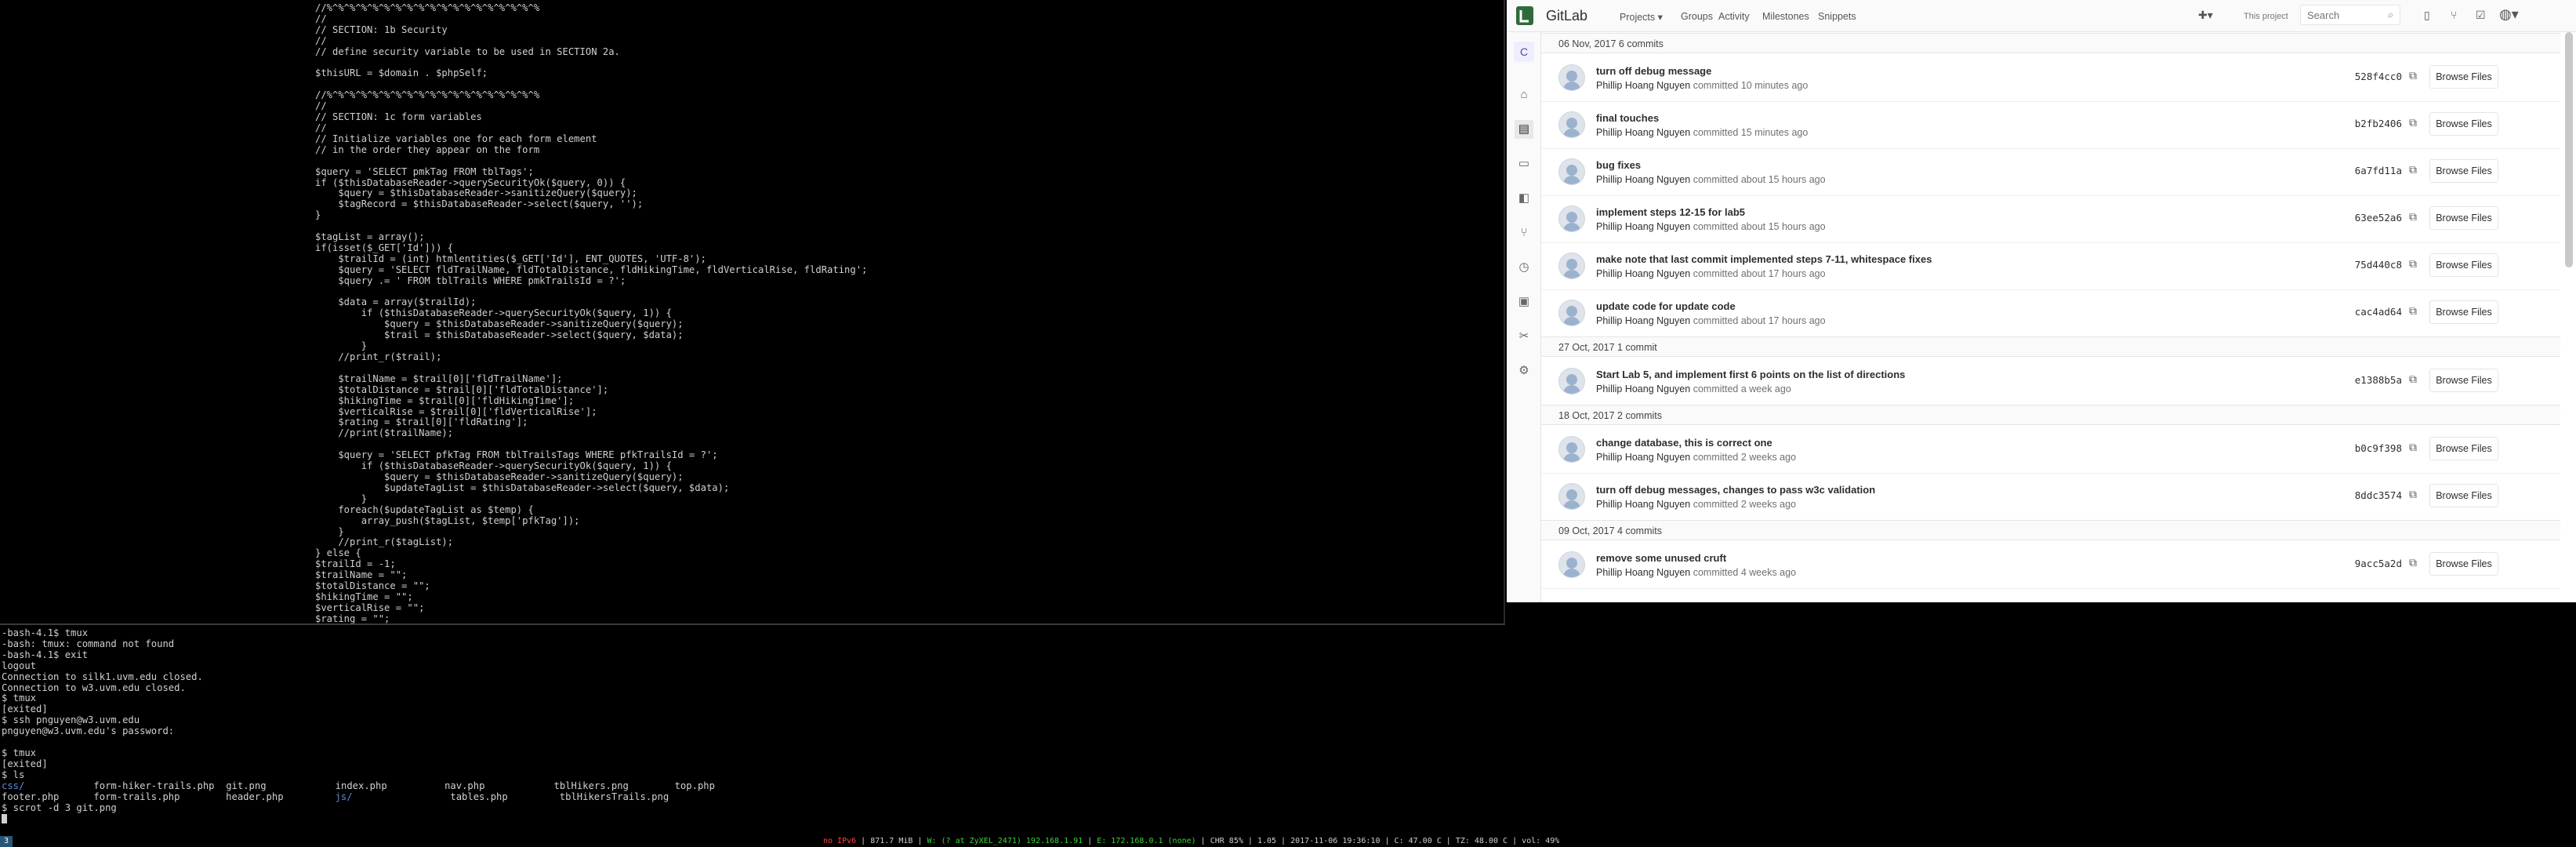  What do you see at coordinates (1661, 558) in the screenshot?
I see `commit-title: remove some unused cruft` at bounding box center [1661, 558].